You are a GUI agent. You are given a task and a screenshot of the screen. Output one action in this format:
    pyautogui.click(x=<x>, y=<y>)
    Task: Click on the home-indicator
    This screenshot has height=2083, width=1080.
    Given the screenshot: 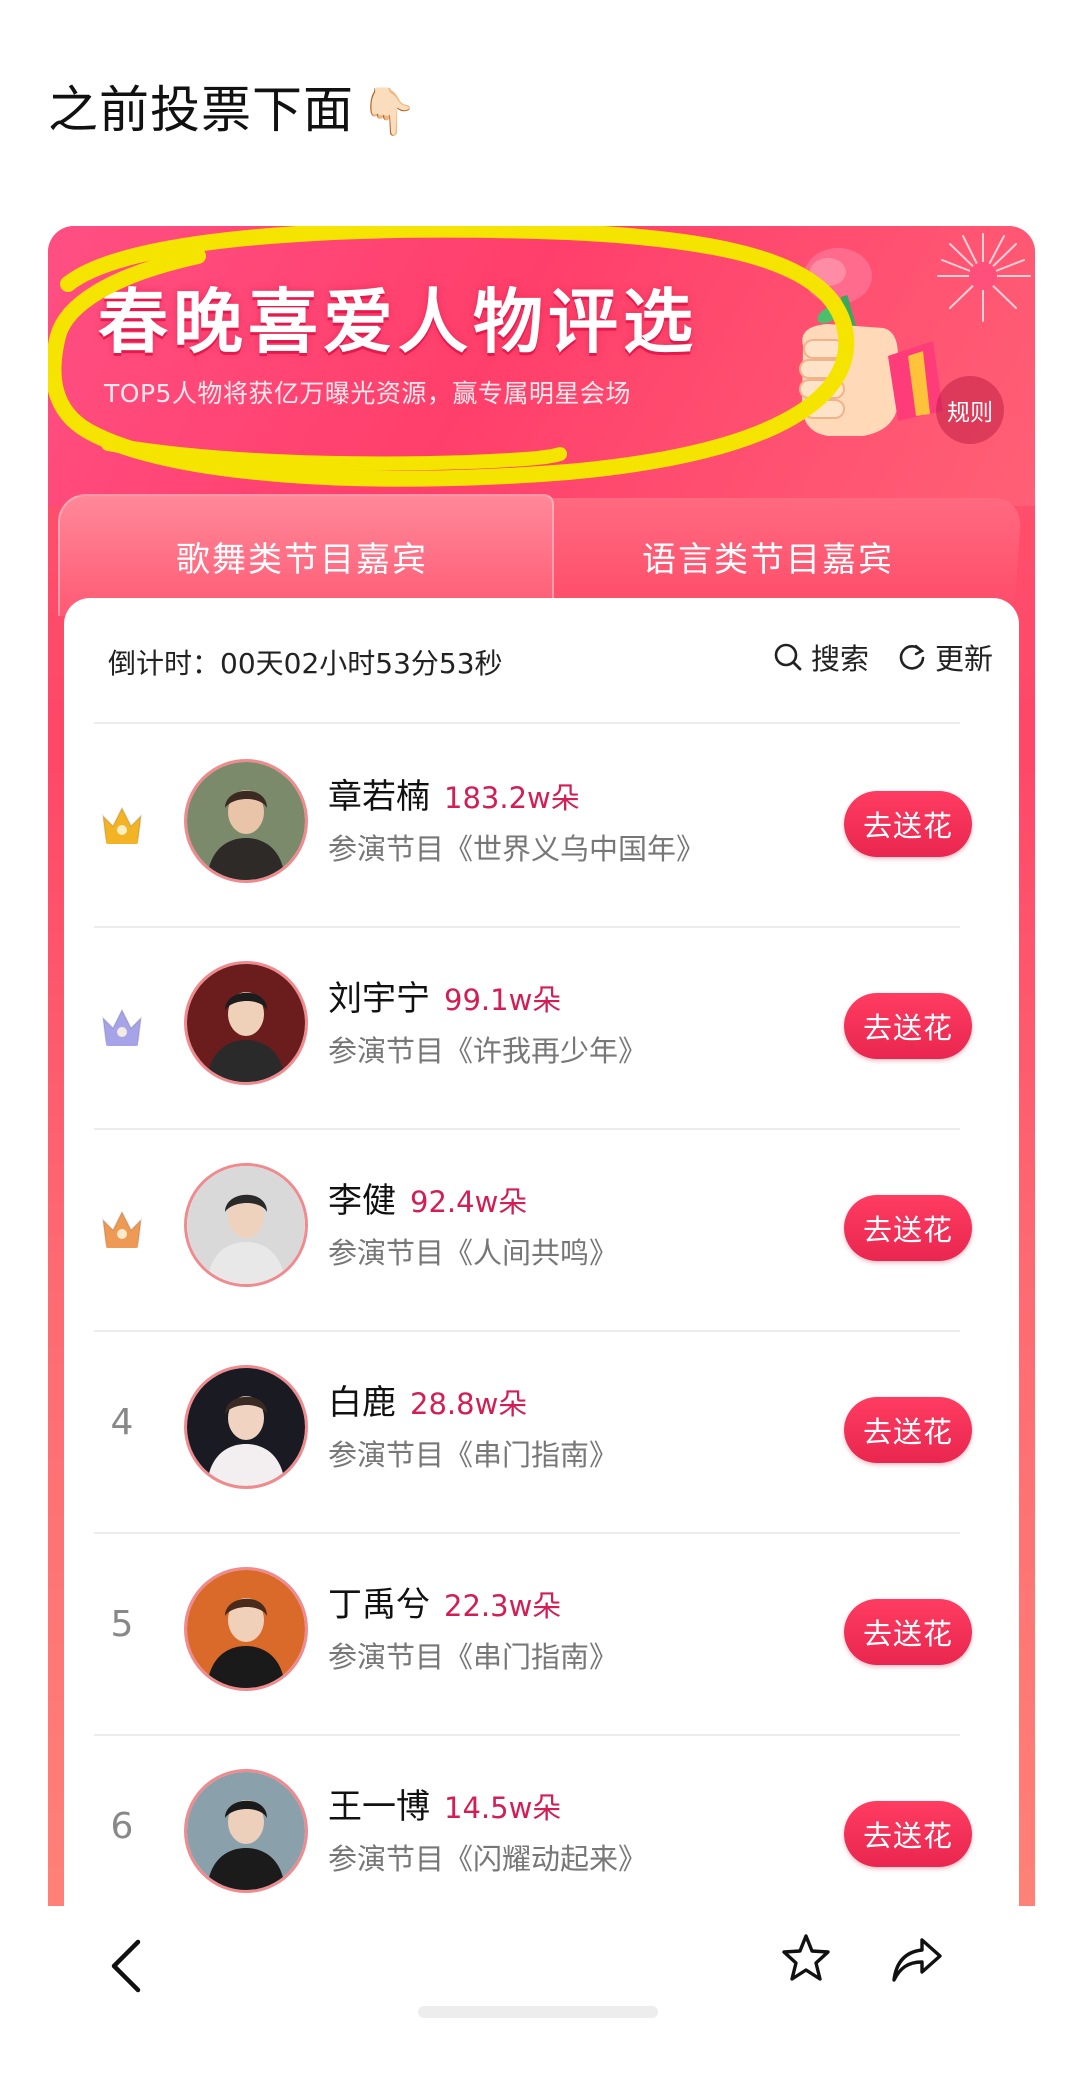 What is the action you would take?
    pyautogui.click(x=538, y=2012)
    